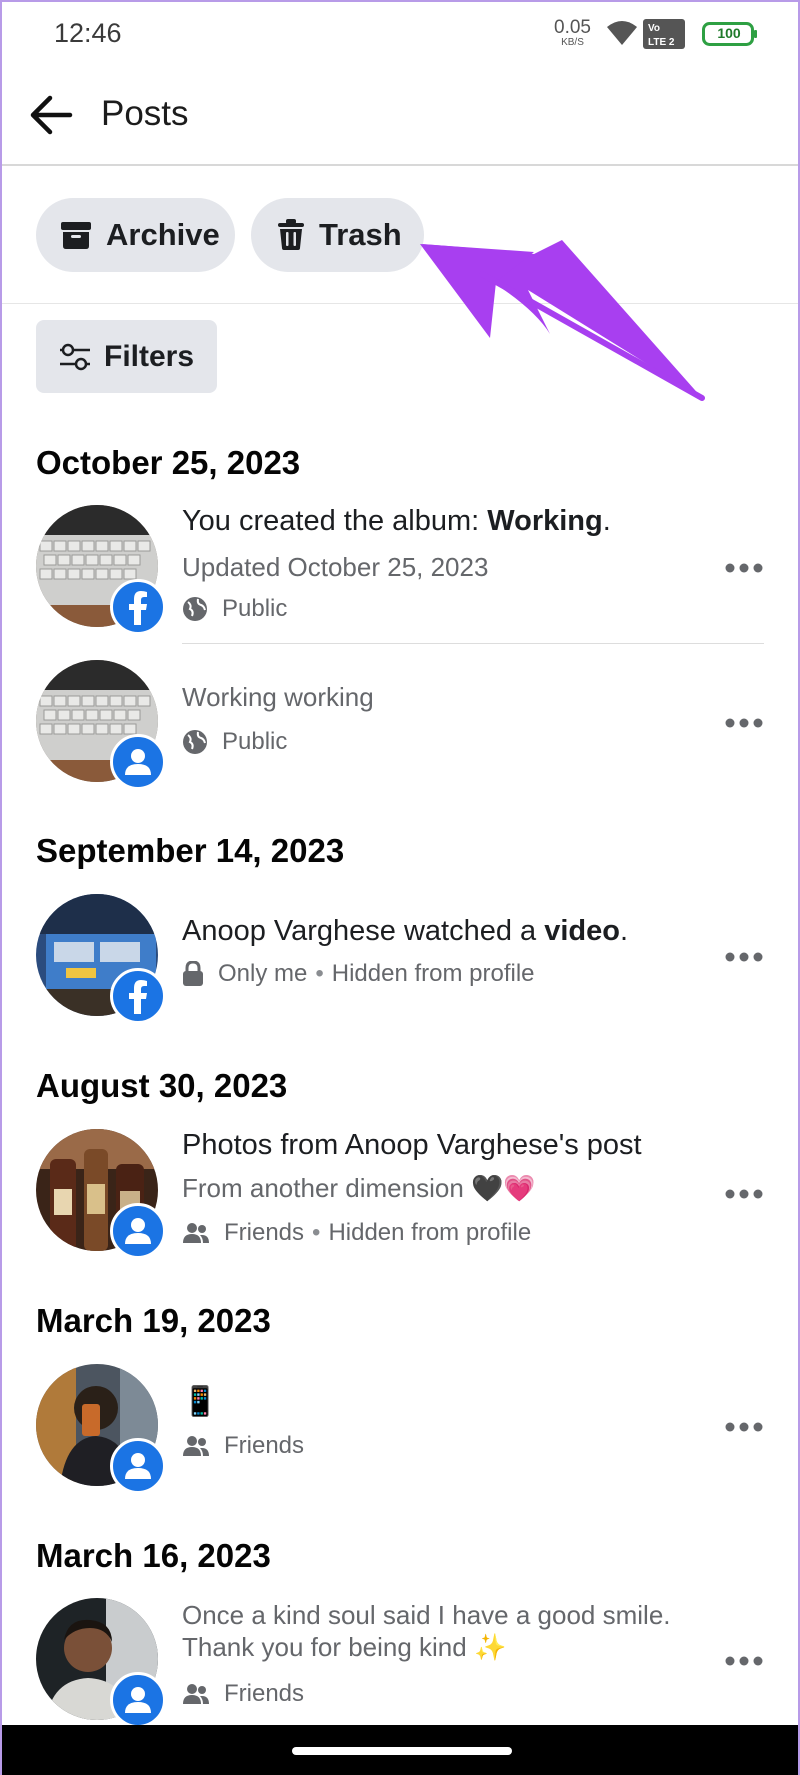  Describe the element at coordinates (193, 973) in the screenshot. I see `lock-icon` at that location.